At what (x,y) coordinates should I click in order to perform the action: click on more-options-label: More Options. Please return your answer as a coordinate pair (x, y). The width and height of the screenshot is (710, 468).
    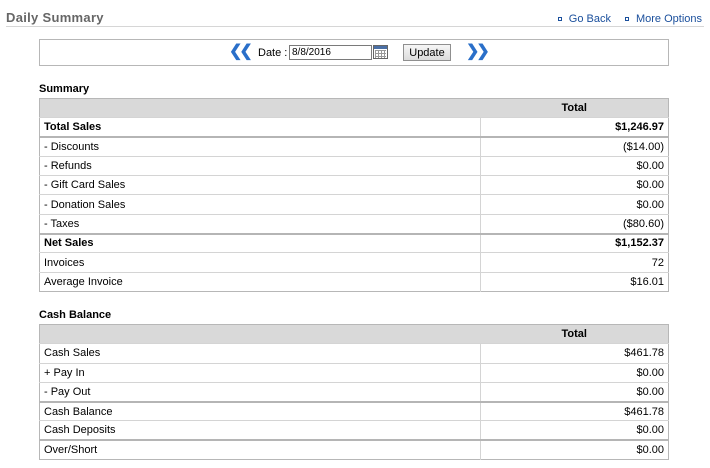
    Looking at the image, I should click on (668, 19).